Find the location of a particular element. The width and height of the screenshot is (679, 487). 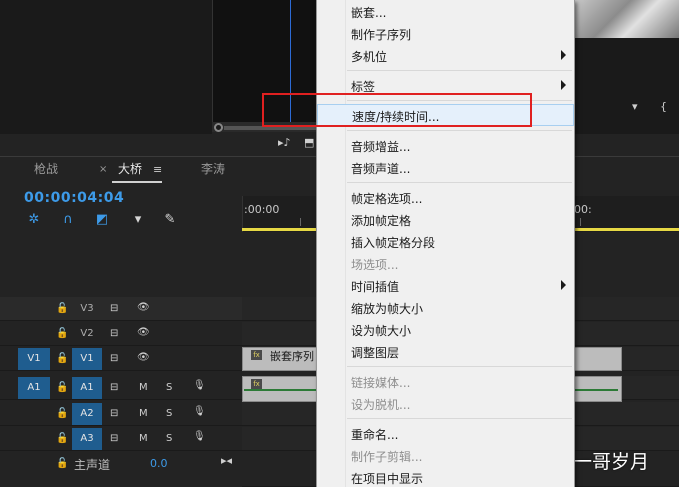

menu-item-label: 时间插值 is located at coordinates (375, 287).